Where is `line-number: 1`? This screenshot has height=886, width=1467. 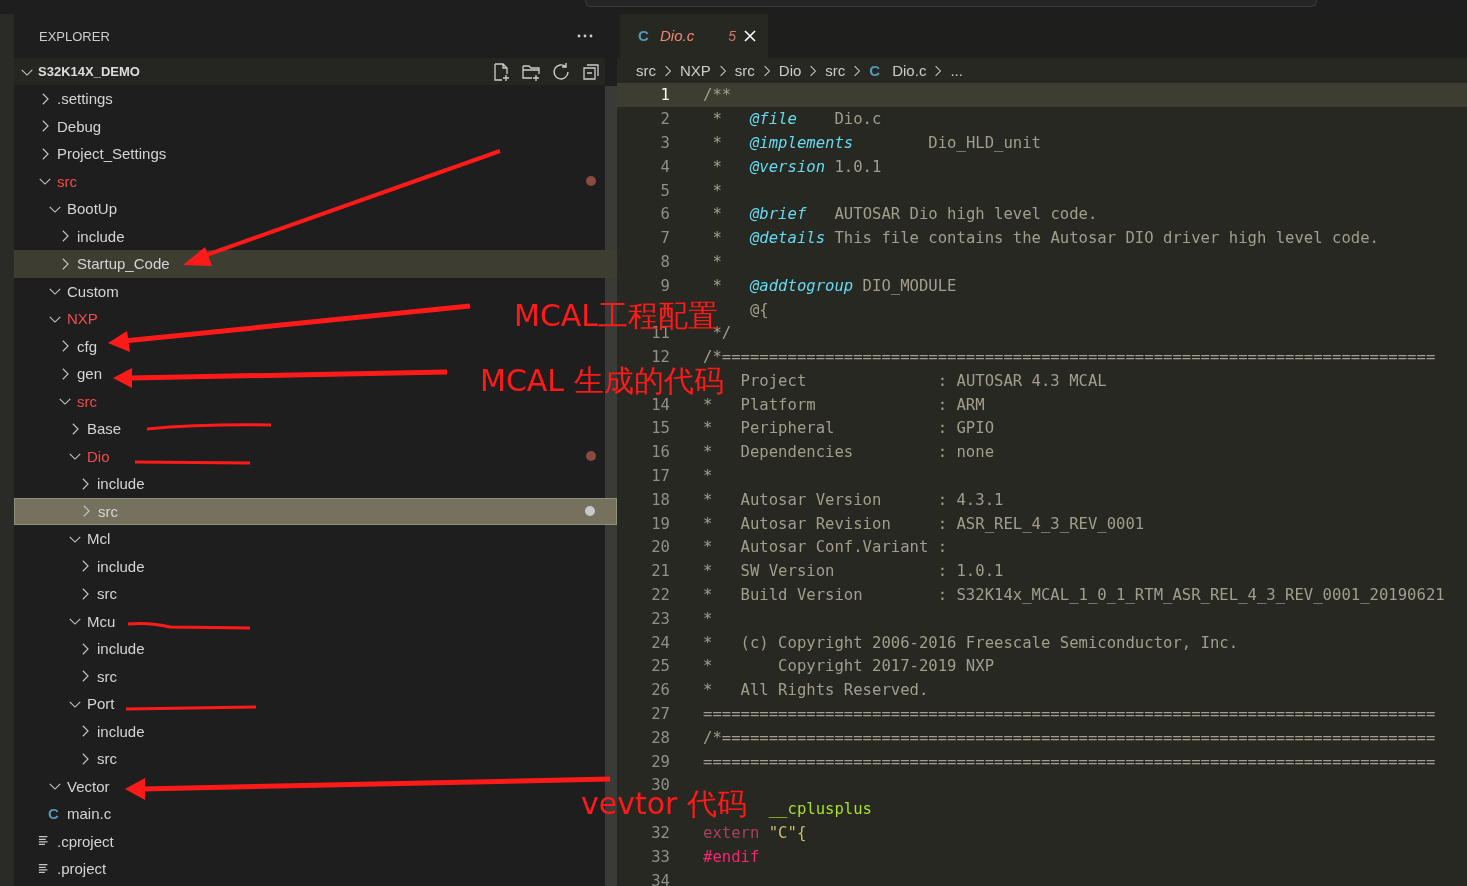 line-number: 1 is located at coordinates (664, 95).